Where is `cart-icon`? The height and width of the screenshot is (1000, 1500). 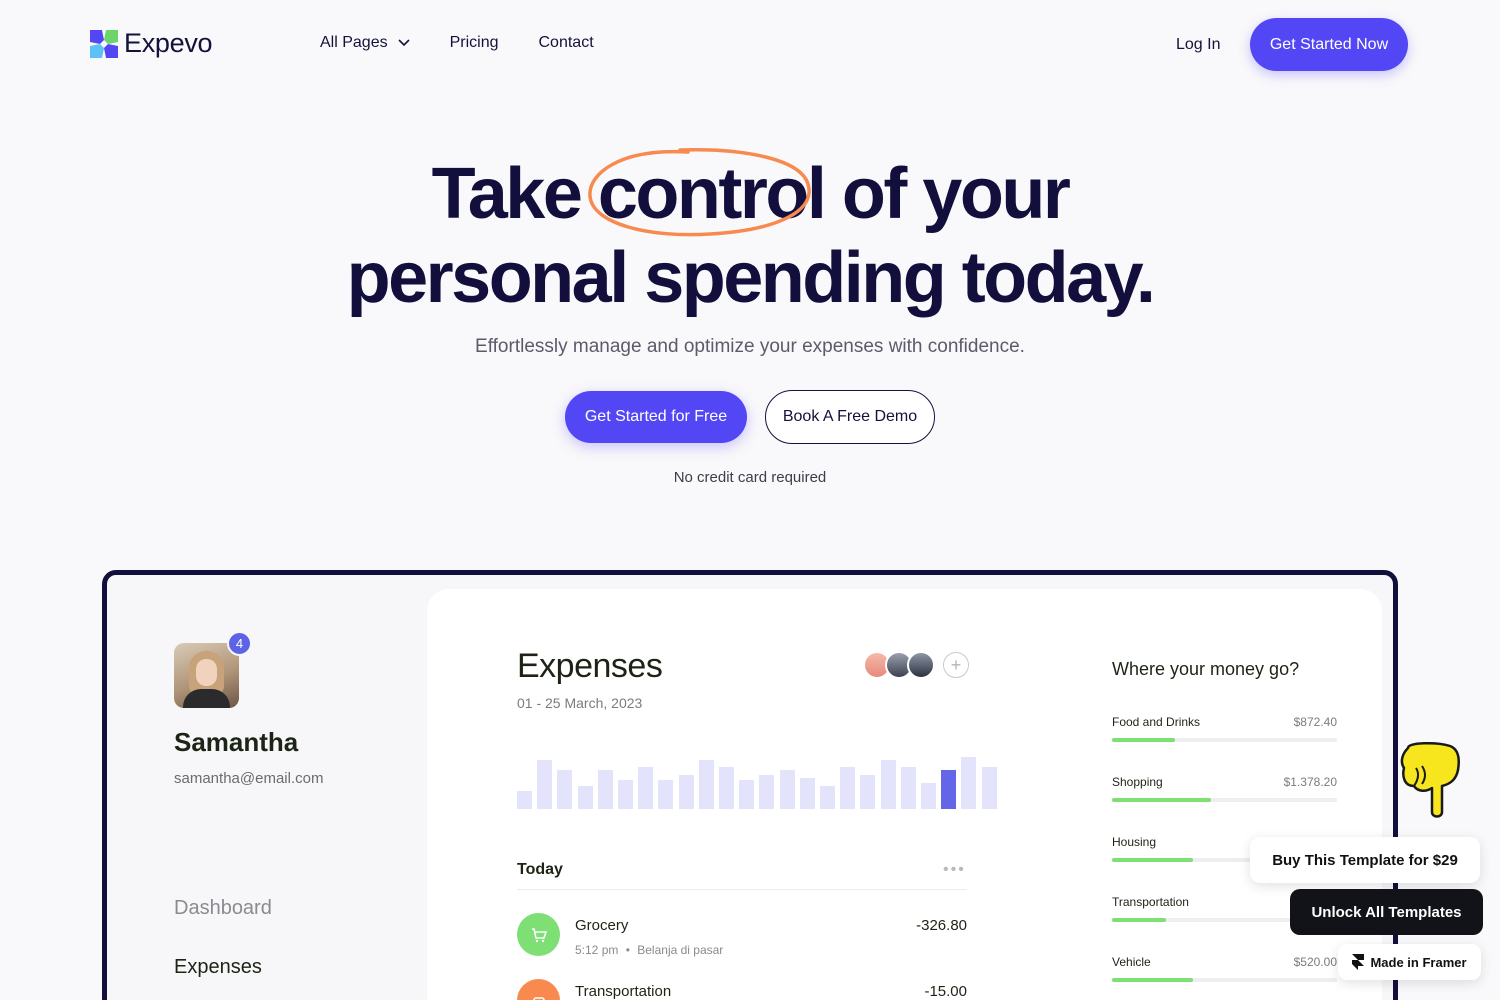 cart-icon is located at coordinates (538, 934).